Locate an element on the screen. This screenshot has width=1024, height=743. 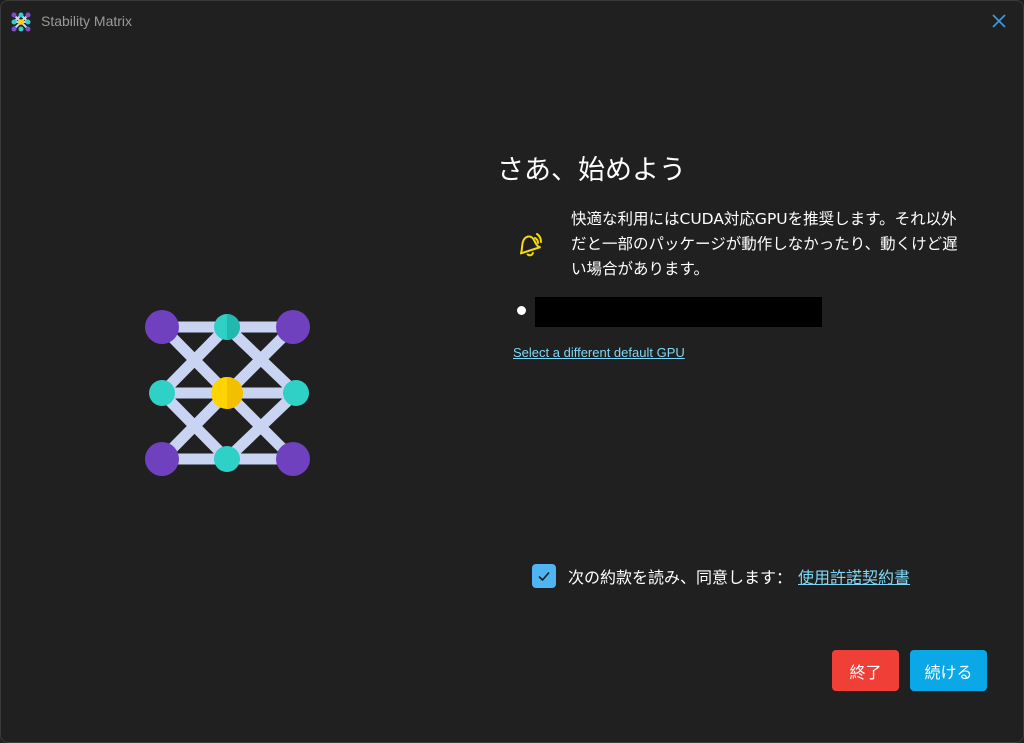
agree-checkbox is located at coordinates (544, 576).